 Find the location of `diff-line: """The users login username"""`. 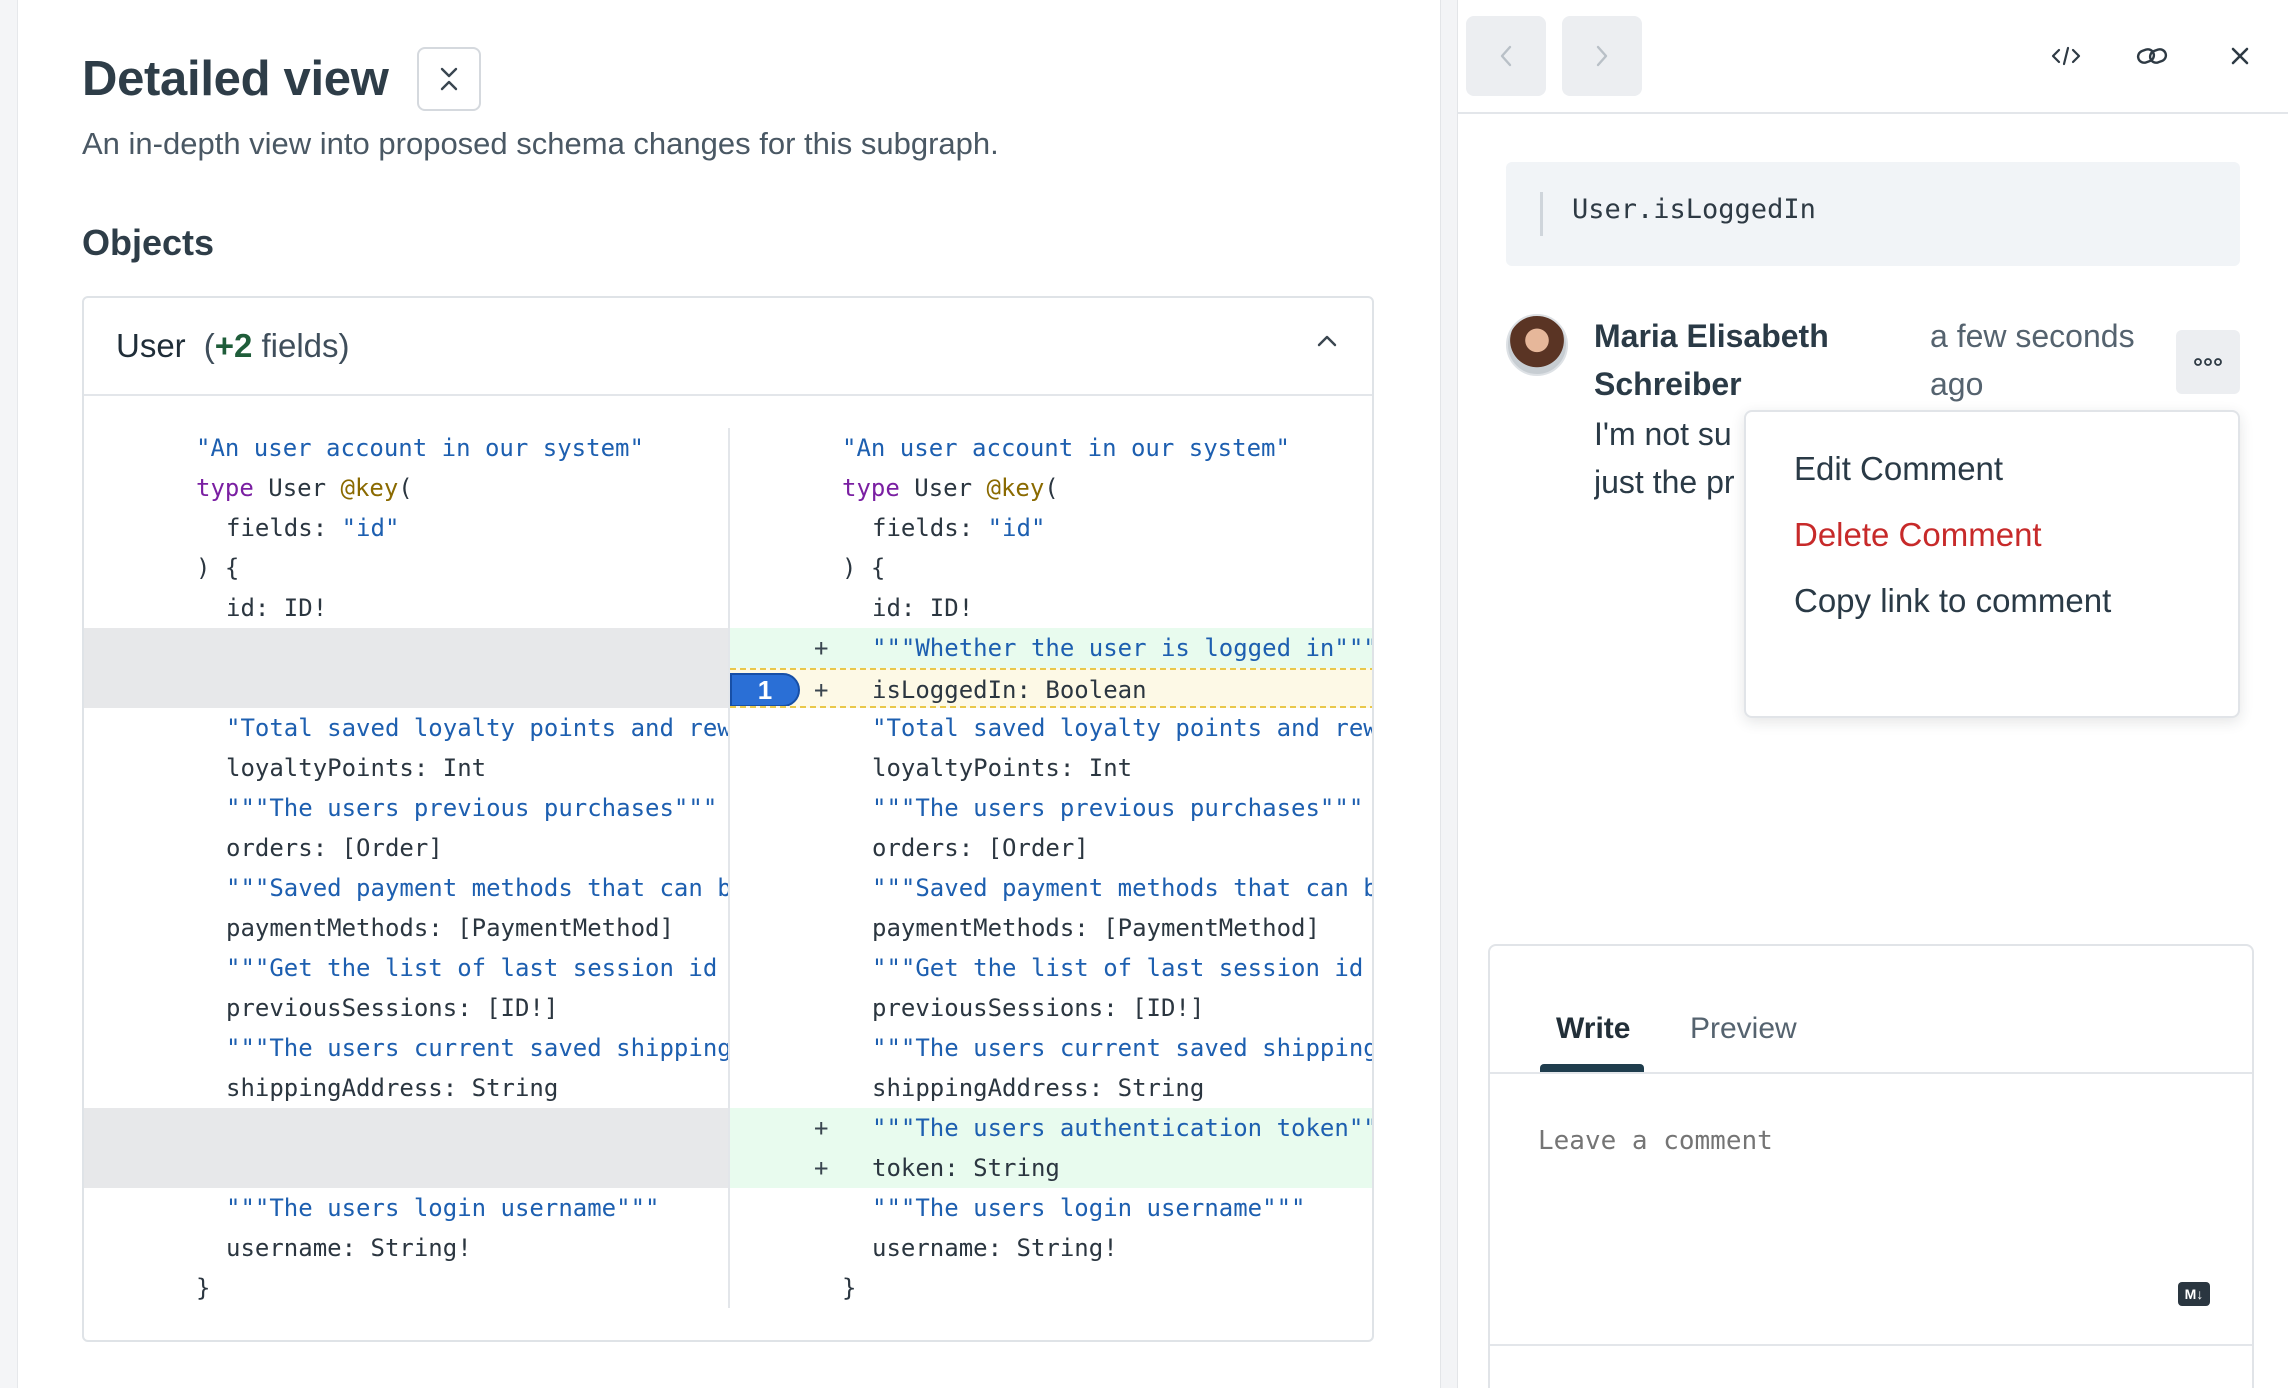

diff-line: """The users login username""" is located at coordinates (406, 1208).